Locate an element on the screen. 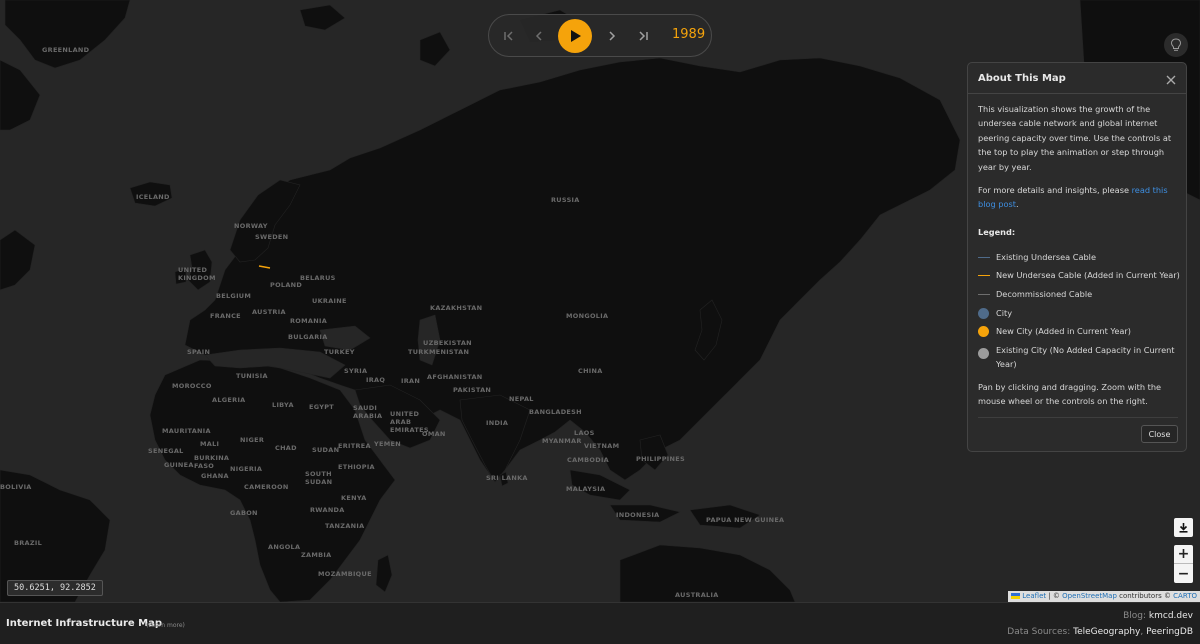  app-title: Internet Infrastructure Map is located at coordinates (84, 623).